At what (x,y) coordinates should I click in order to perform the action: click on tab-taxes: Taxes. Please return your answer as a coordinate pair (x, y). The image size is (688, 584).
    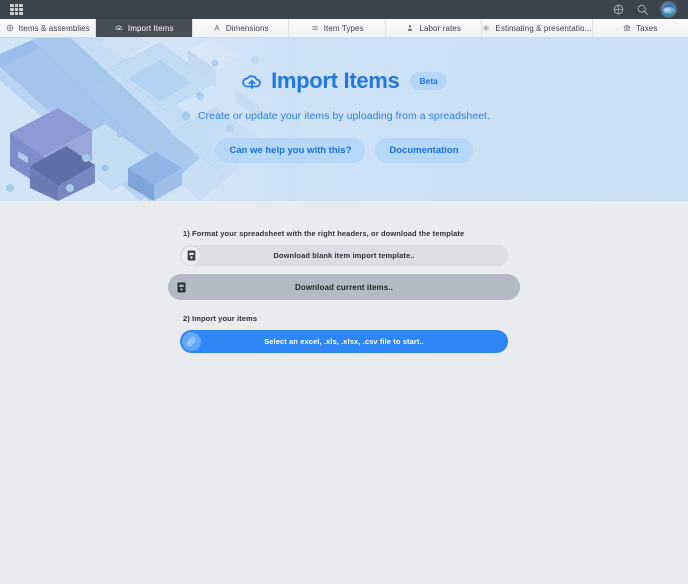
    Looking at the image, I should click on (640, 28).